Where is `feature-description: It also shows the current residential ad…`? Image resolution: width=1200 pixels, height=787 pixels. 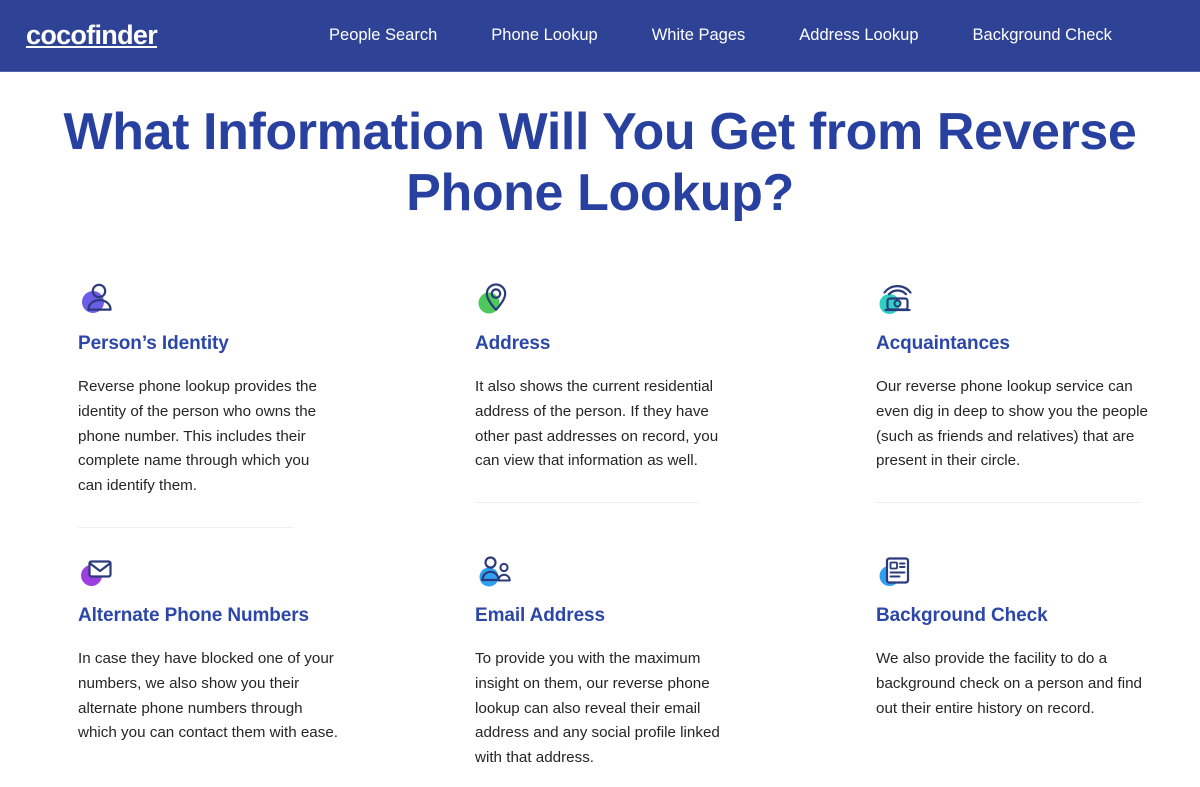
feature-description: It also shows the current residential ad… is located at coordinates (597, 424).